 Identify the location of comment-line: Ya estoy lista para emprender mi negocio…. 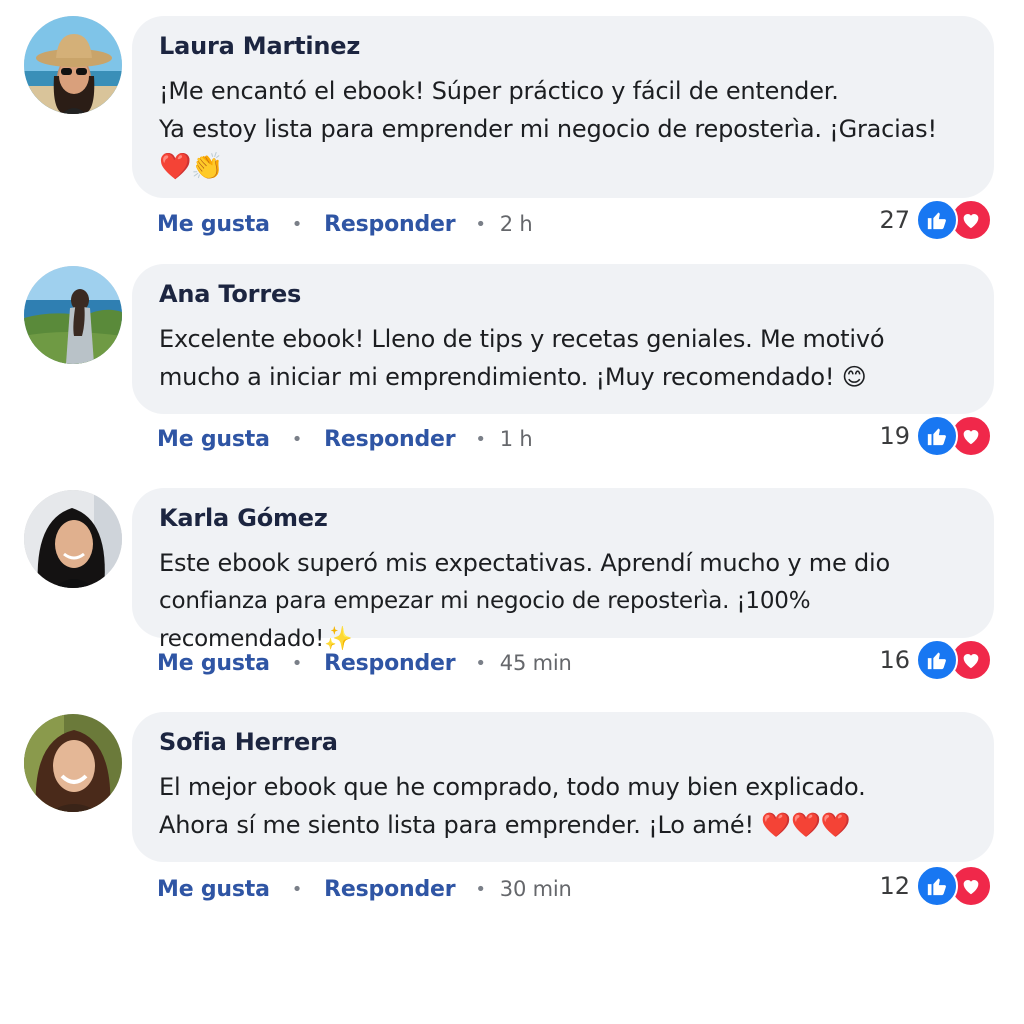
(548, 129).